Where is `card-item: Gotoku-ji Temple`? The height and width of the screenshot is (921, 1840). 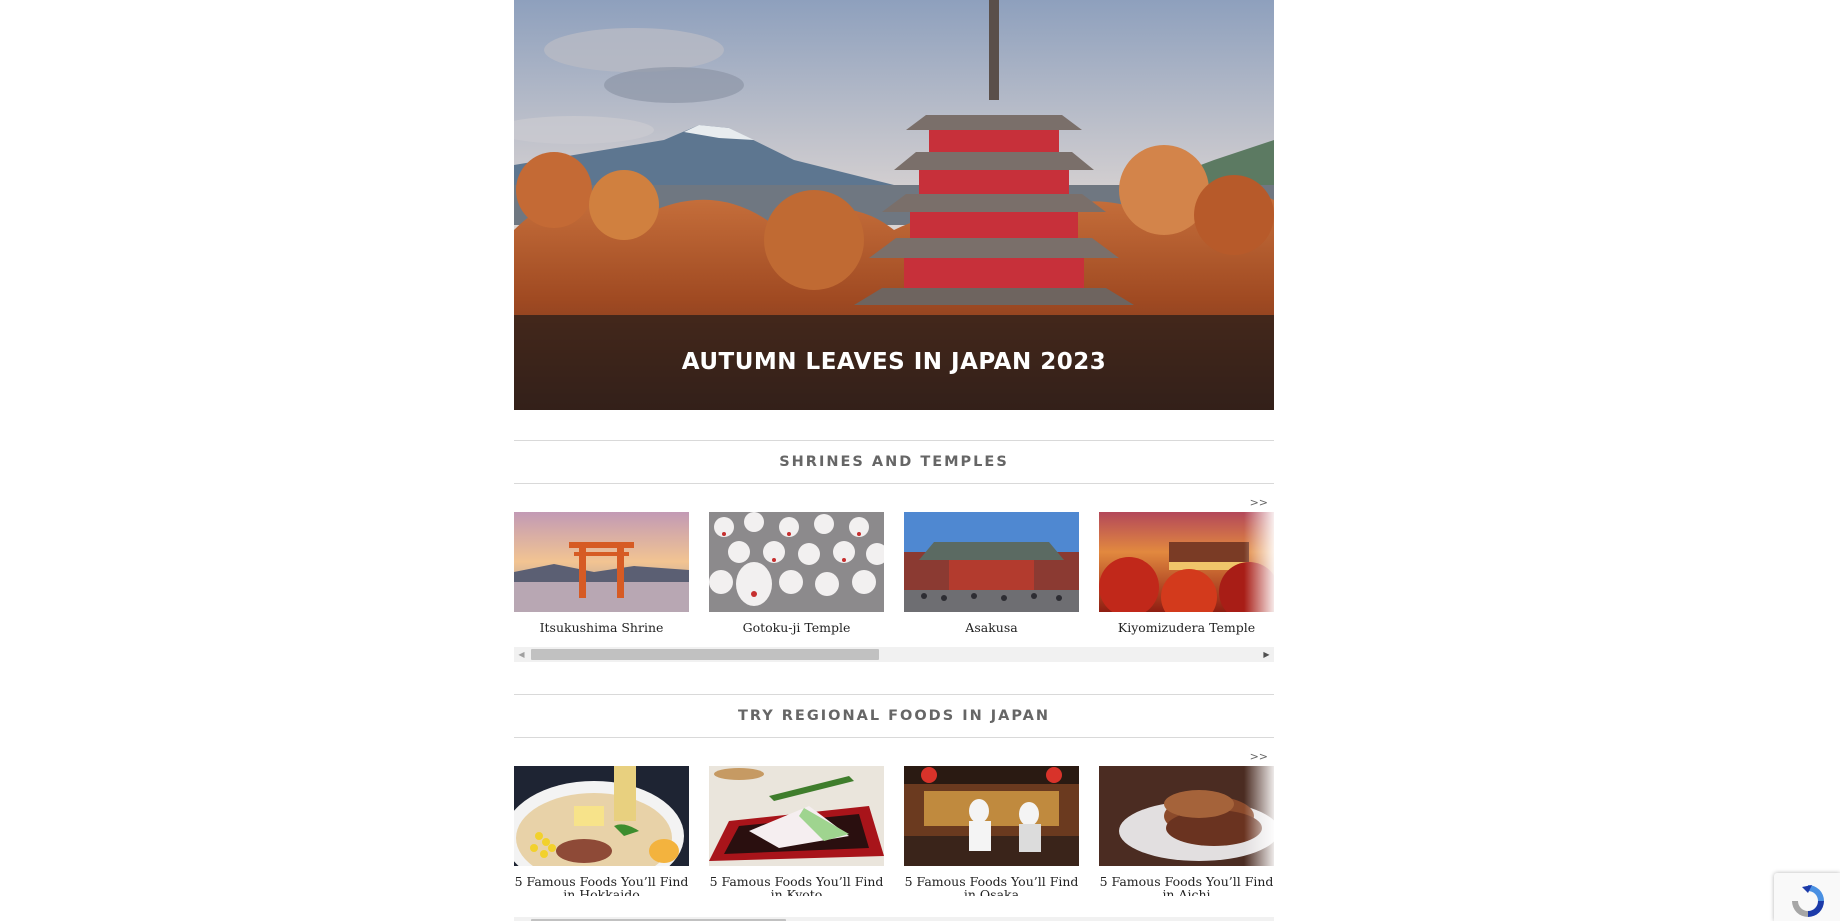 card-item: Gotoku-ji Temple is located at coordinates (796, 573).